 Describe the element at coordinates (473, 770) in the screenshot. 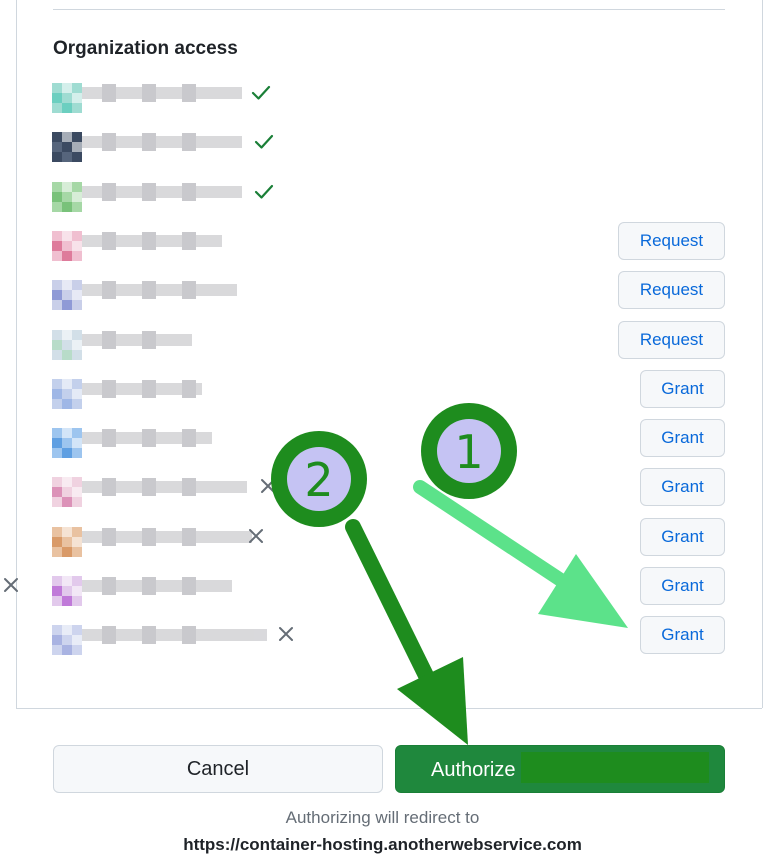

I see `authorize-button-label: Authorize` at that location.